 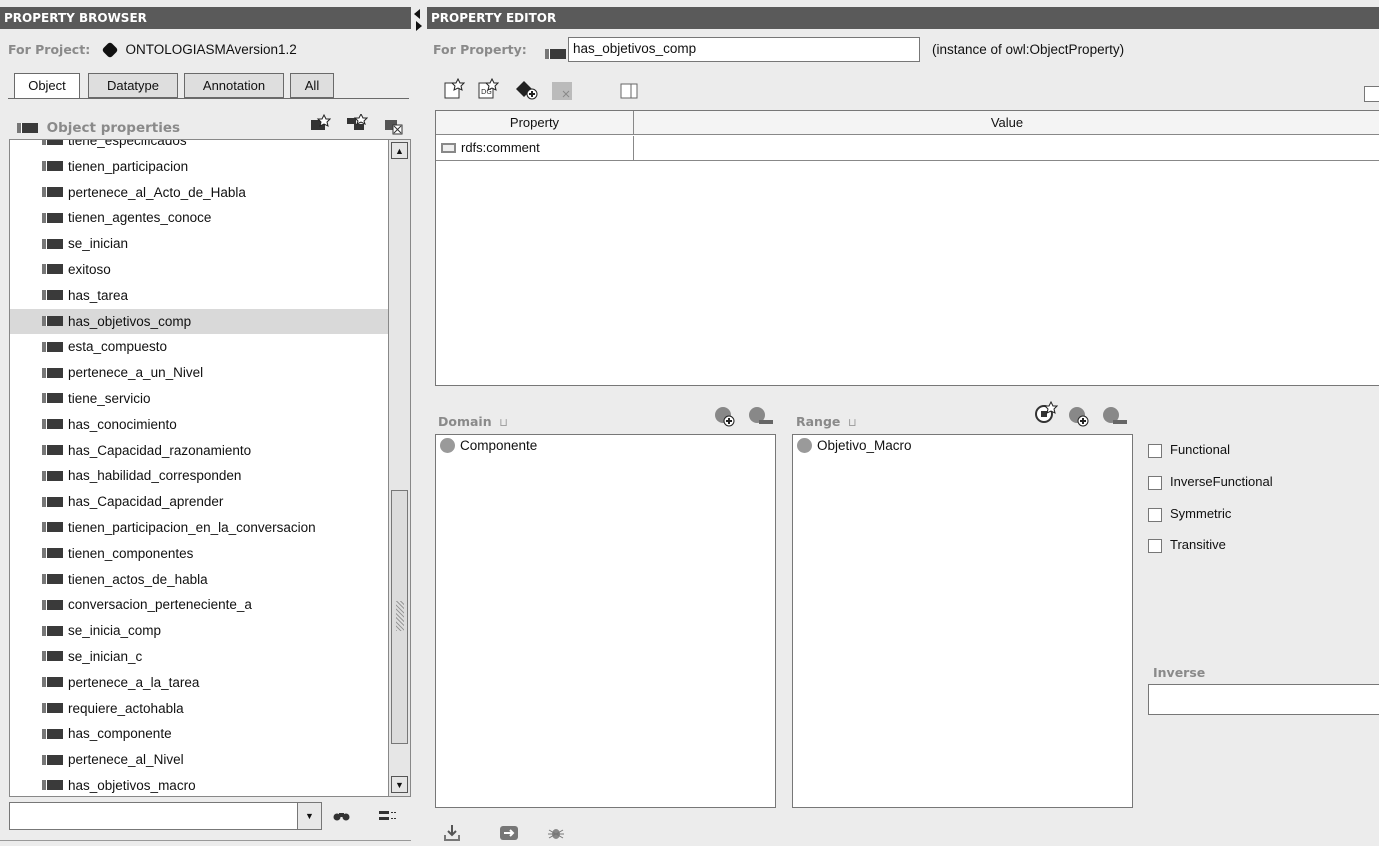 I want to click on list-item-label: pertenece_a_la_tarea, so click(x=134, y=682).